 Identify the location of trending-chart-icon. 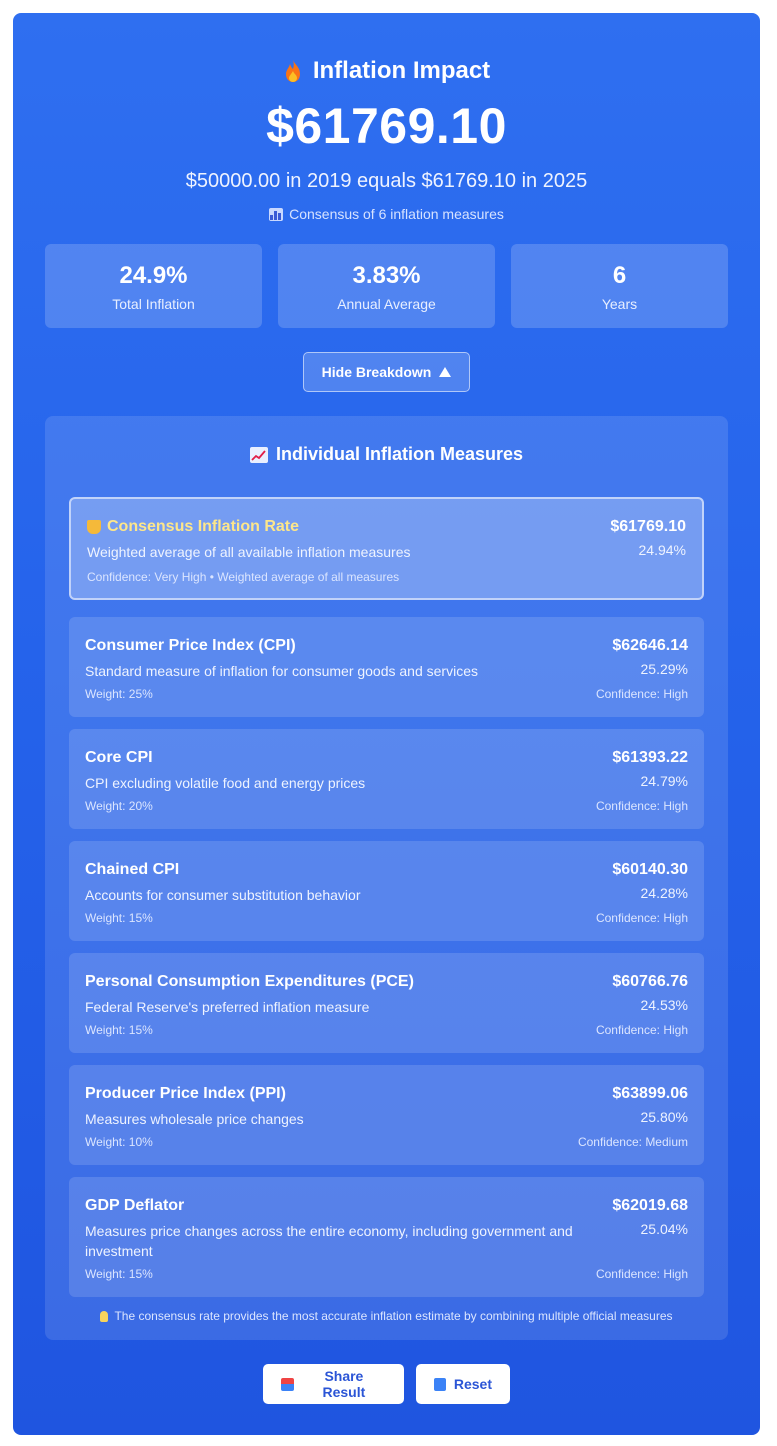
(258, 454).